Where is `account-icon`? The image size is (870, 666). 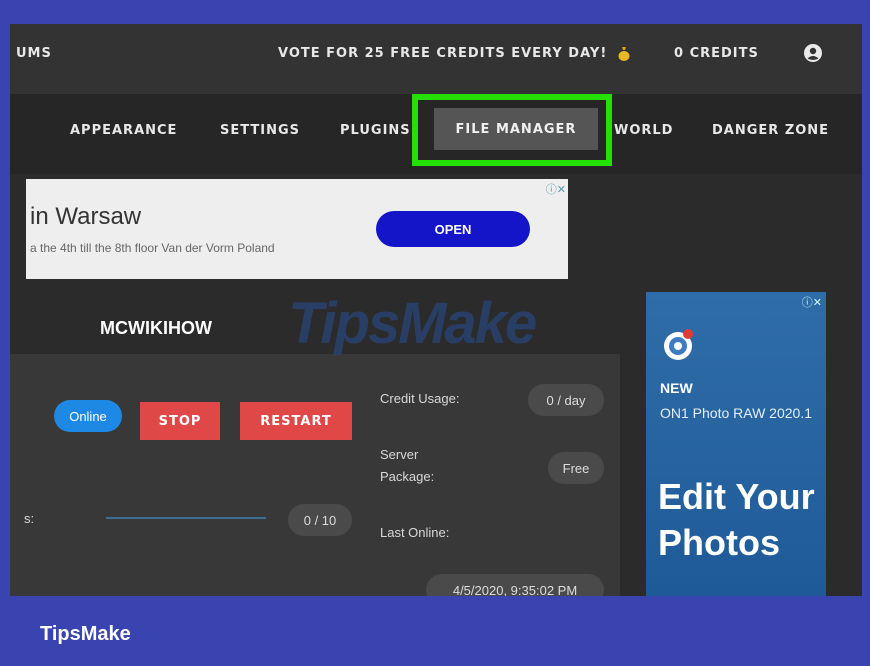 account-icon is located at coordinates (813, 53).